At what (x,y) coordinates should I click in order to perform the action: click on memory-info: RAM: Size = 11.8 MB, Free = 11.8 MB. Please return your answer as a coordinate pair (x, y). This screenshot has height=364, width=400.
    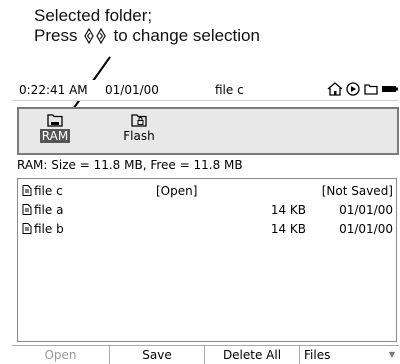
    Looking at the image, I should click on (130, 165).